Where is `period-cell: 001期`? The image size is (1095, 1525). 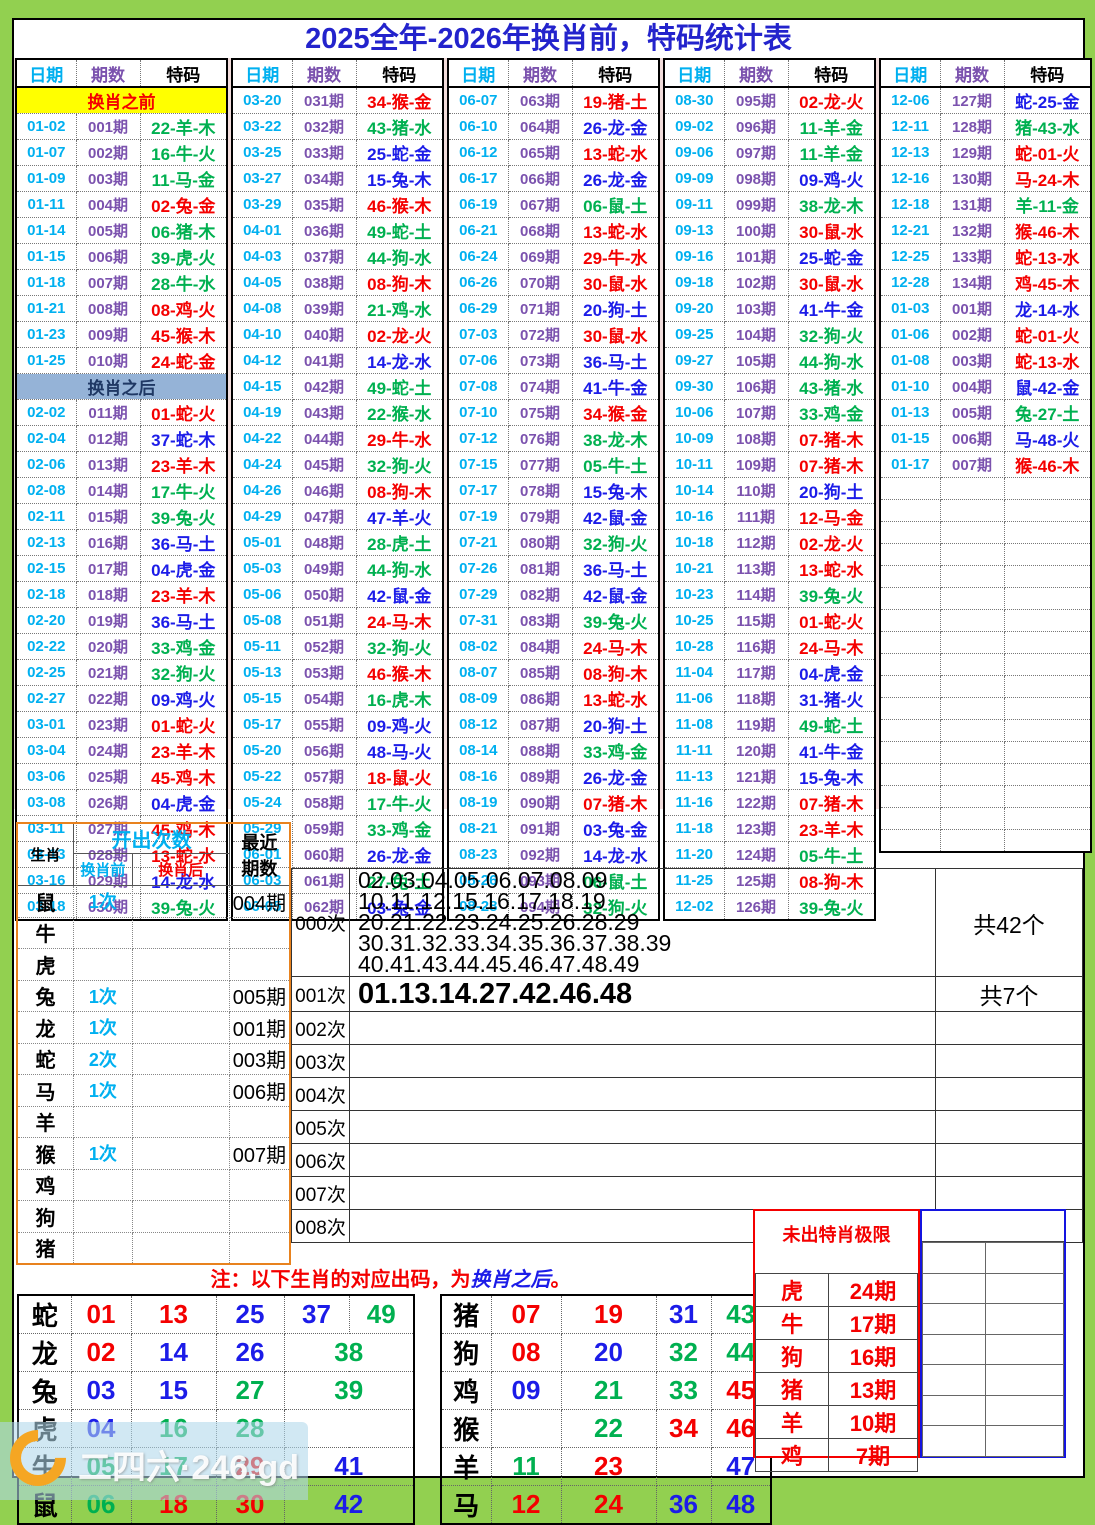 period-cell: 001期 is located at coordinates (108, 126).